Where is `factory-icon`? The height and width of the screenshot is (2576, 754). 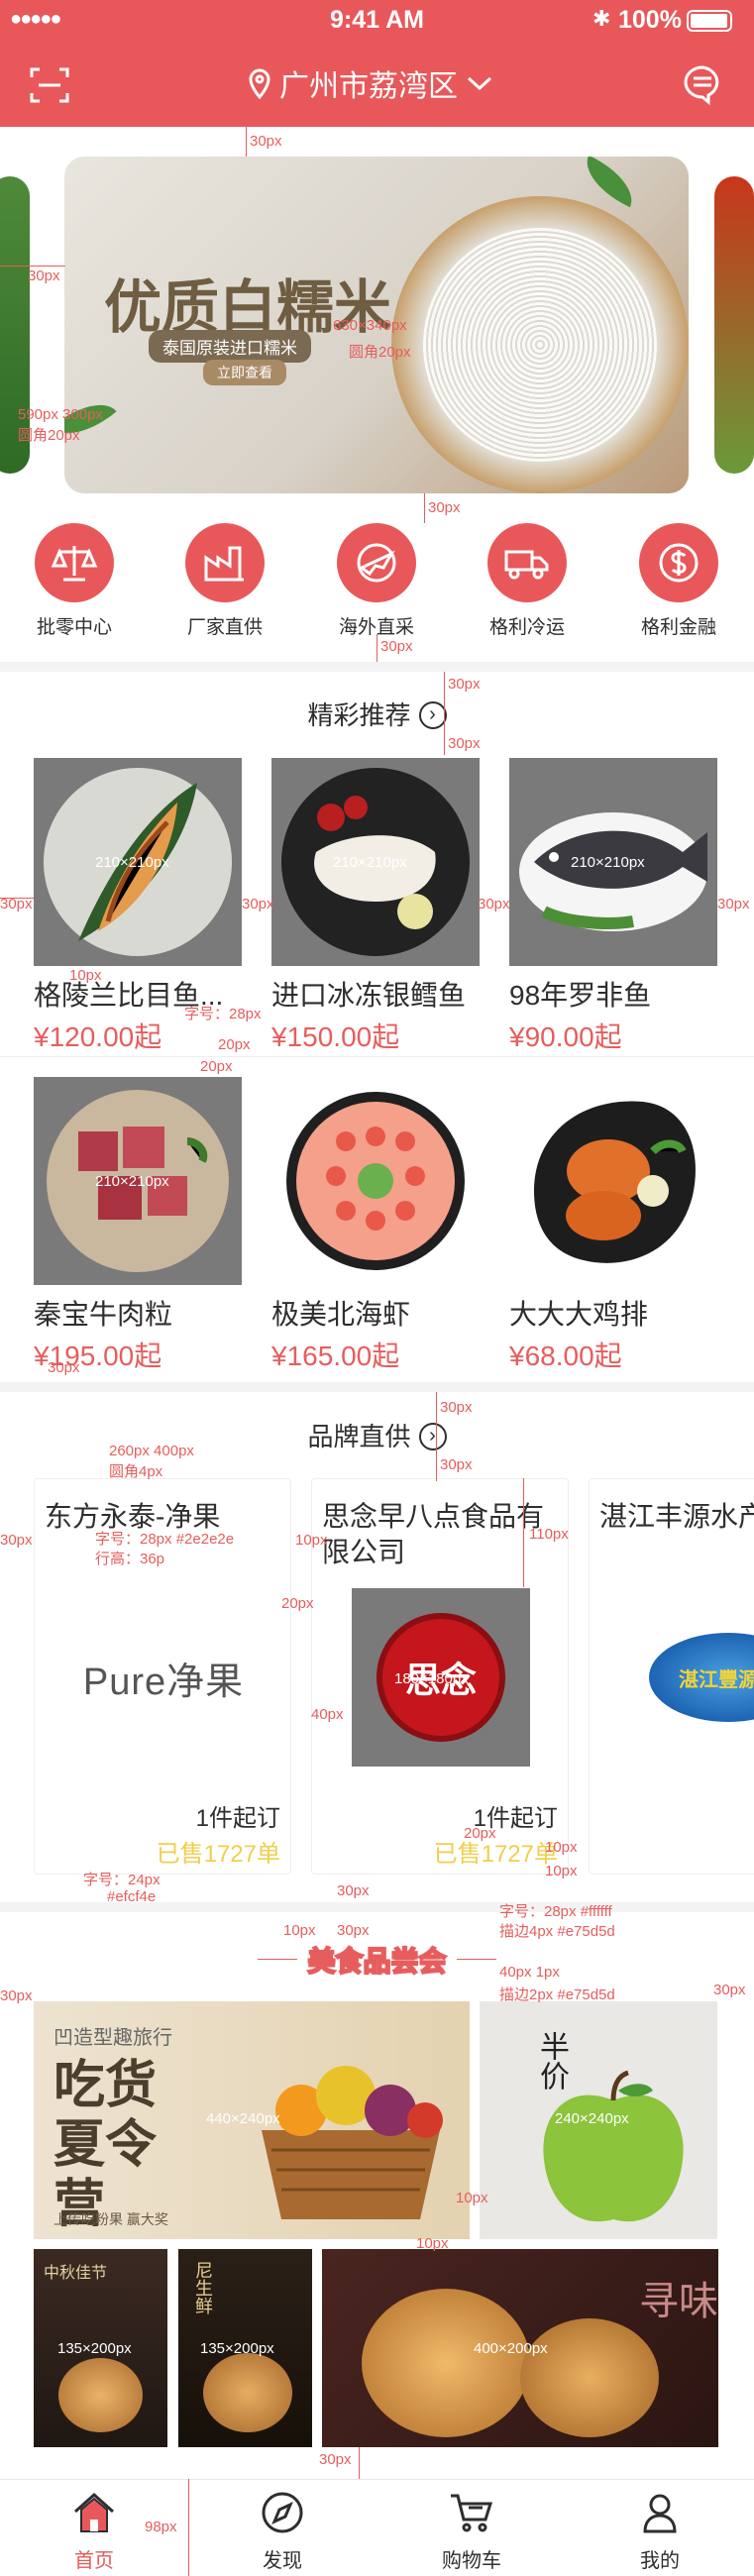 factory-icon is located at coordinates (225, 562).